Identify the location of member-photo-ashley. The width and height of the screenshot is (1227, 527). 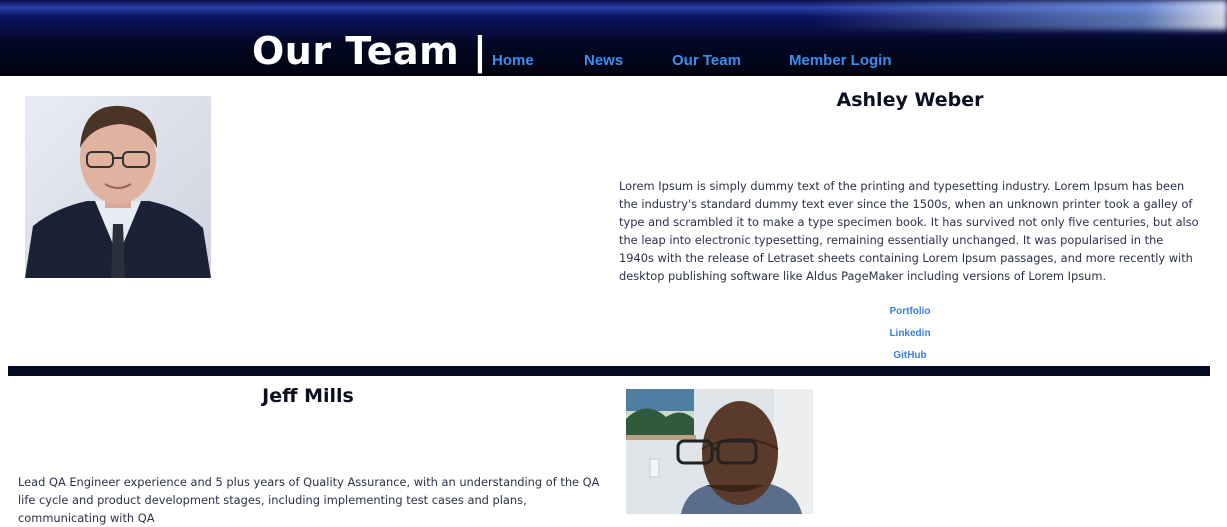
(118, 187).